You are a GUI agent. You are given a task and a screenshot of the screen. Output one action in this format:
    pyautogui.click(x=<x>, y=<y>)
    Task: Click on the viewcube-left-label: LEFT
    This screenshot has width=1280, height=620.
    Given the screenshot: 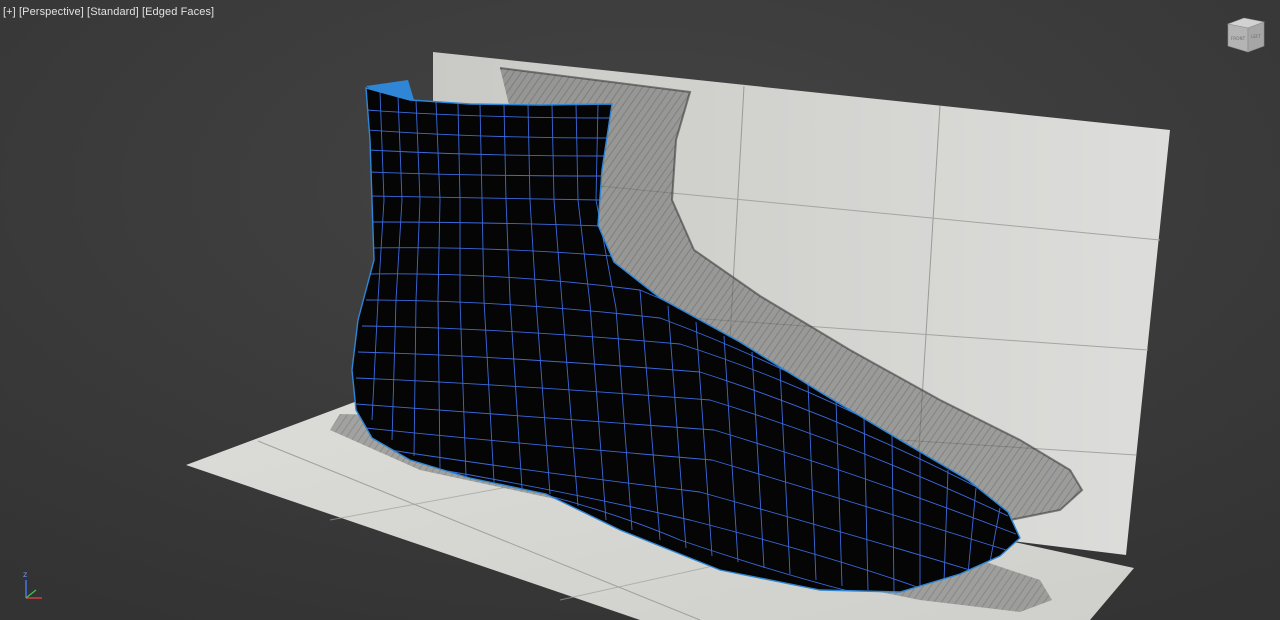 What is the action you would take?
    pyautogui.click(x=1256, y=36)
    